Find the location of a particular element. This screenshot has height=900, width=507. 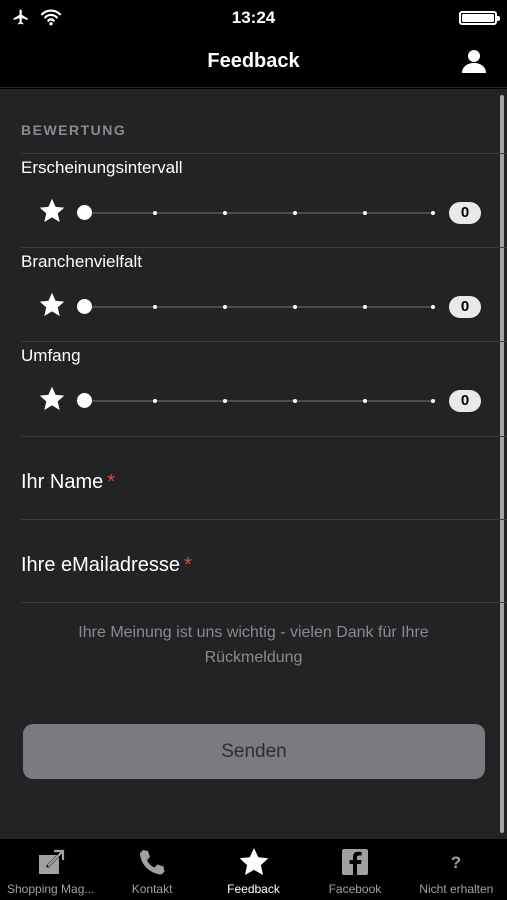

profile-icon is located at coordinates (474, 61).